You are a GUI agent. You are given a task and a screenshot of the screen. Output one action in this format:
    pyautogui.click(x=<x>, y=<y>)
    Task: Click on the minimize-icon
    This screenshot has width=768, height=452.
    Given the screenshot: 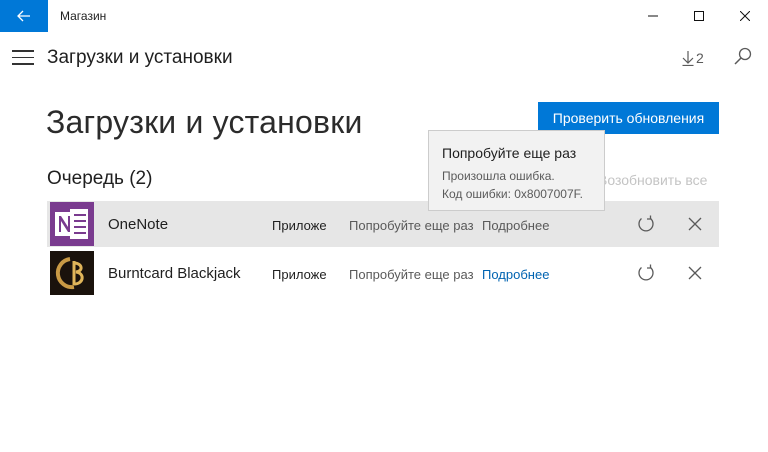 What is the action you would take?
    pyautogui.click(x=653, y=16)
    